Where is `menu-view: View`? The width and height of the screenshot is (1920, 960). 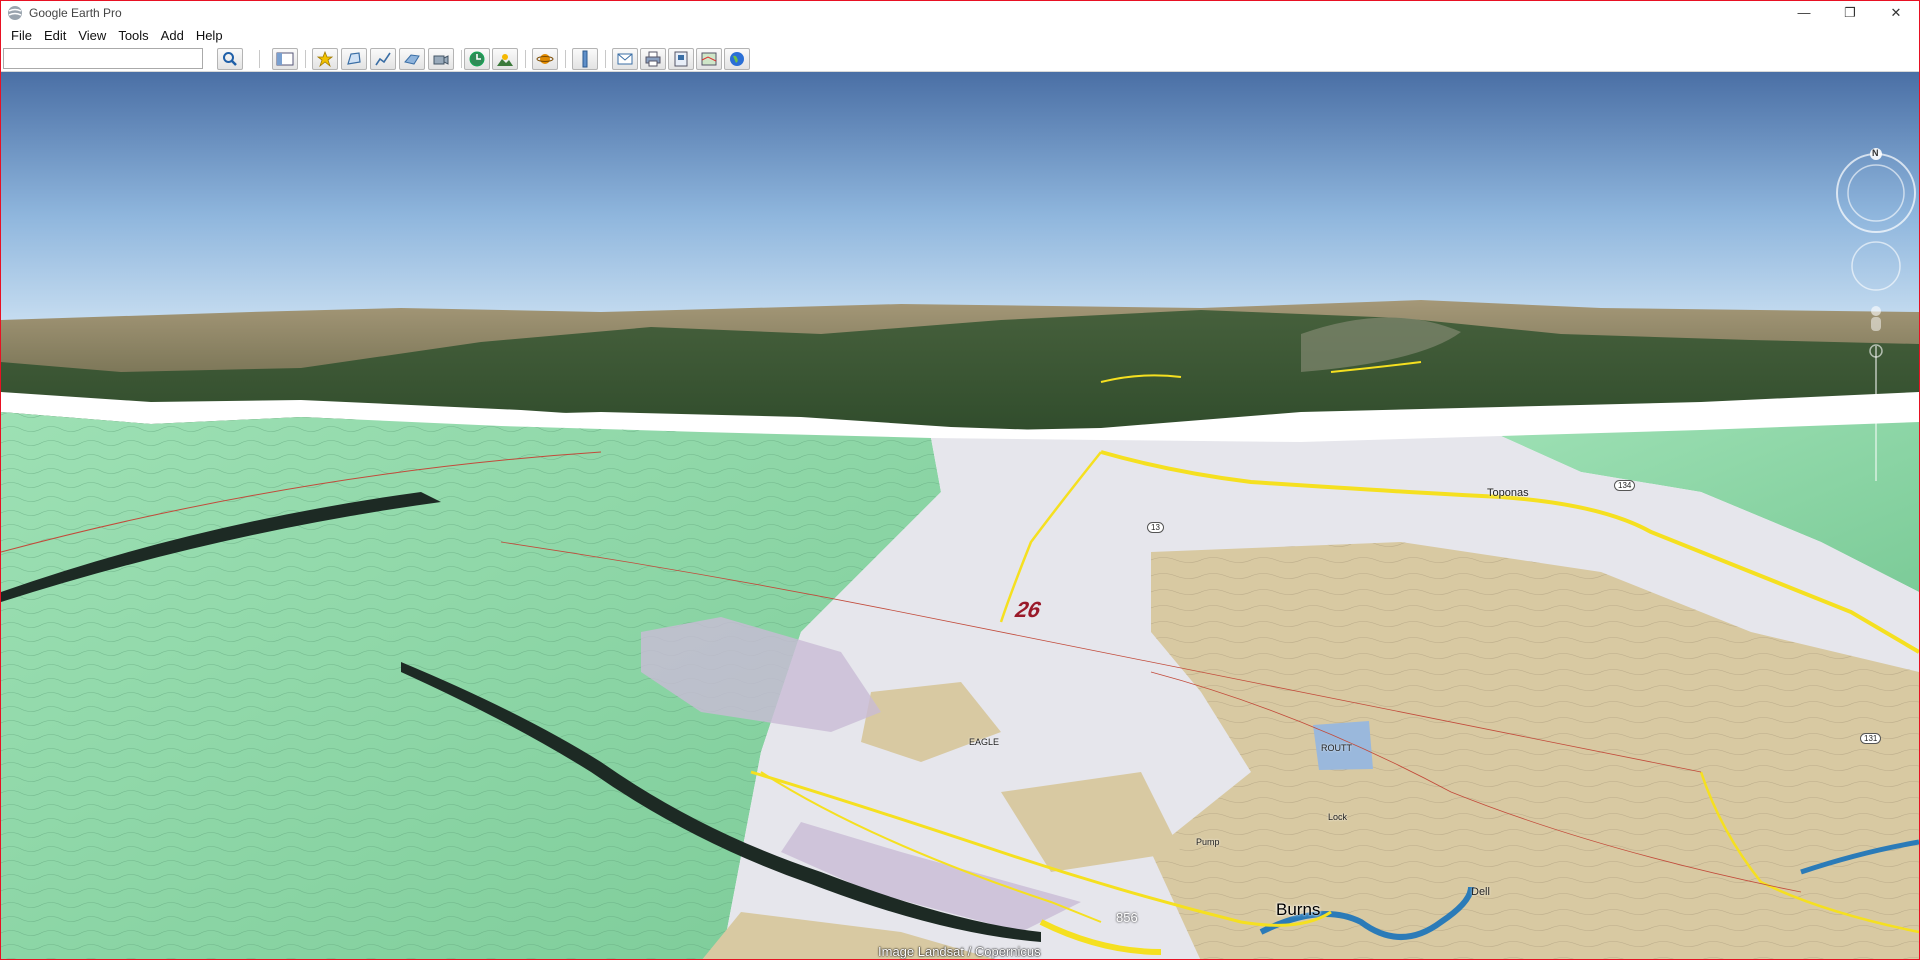 menu-view: View is located at coordinates (94, 35).